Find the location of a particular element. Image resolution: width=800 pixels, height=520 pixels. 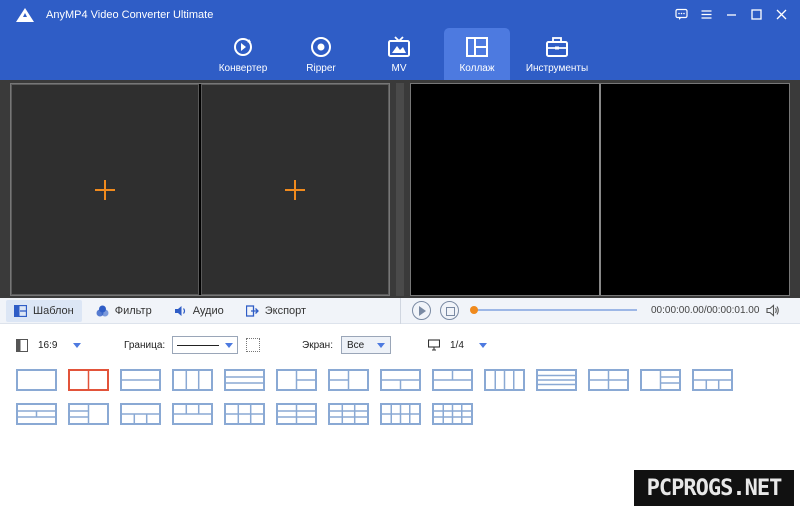

template-icon is located at coordinates (20, 311).